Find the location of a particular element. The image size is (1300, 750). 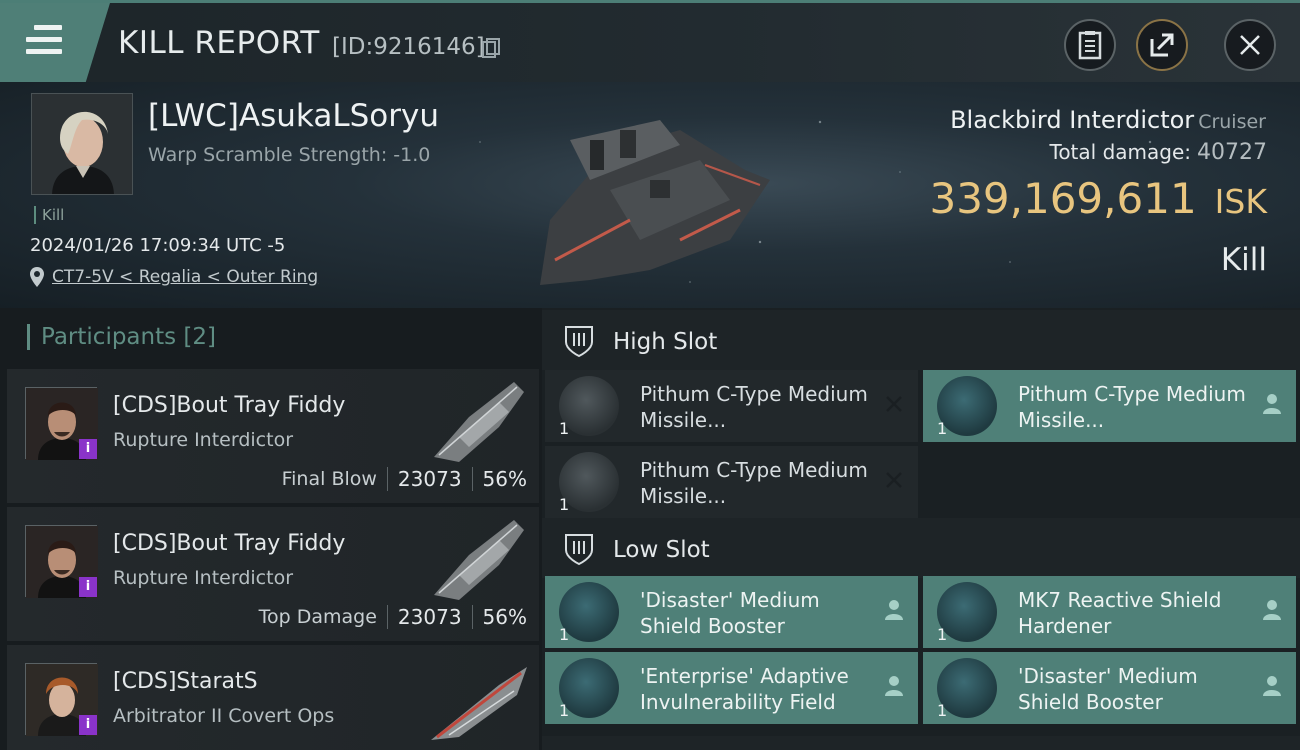

isk-value: 339,169,611 ISK is located at coordinates (1098, 198).